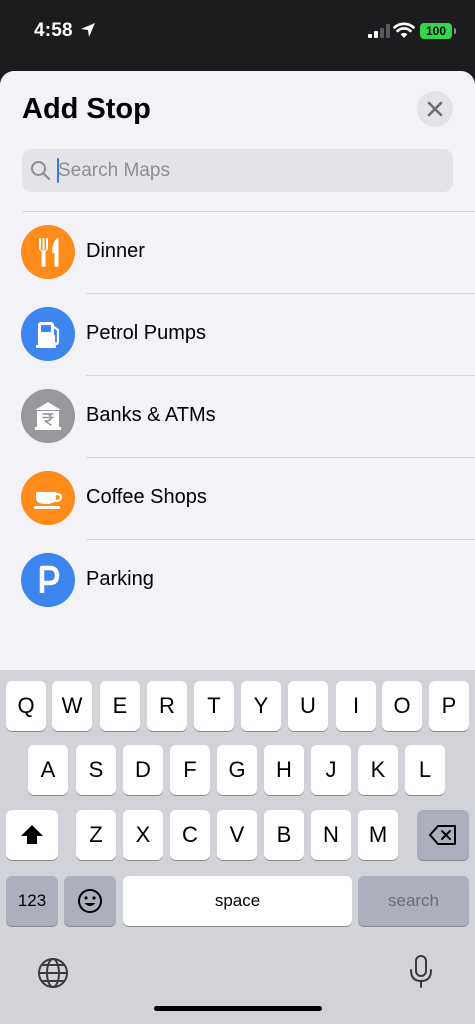 This screenshot has height=1024, width=475. I want to click on space-key: space, so click(237, 901).